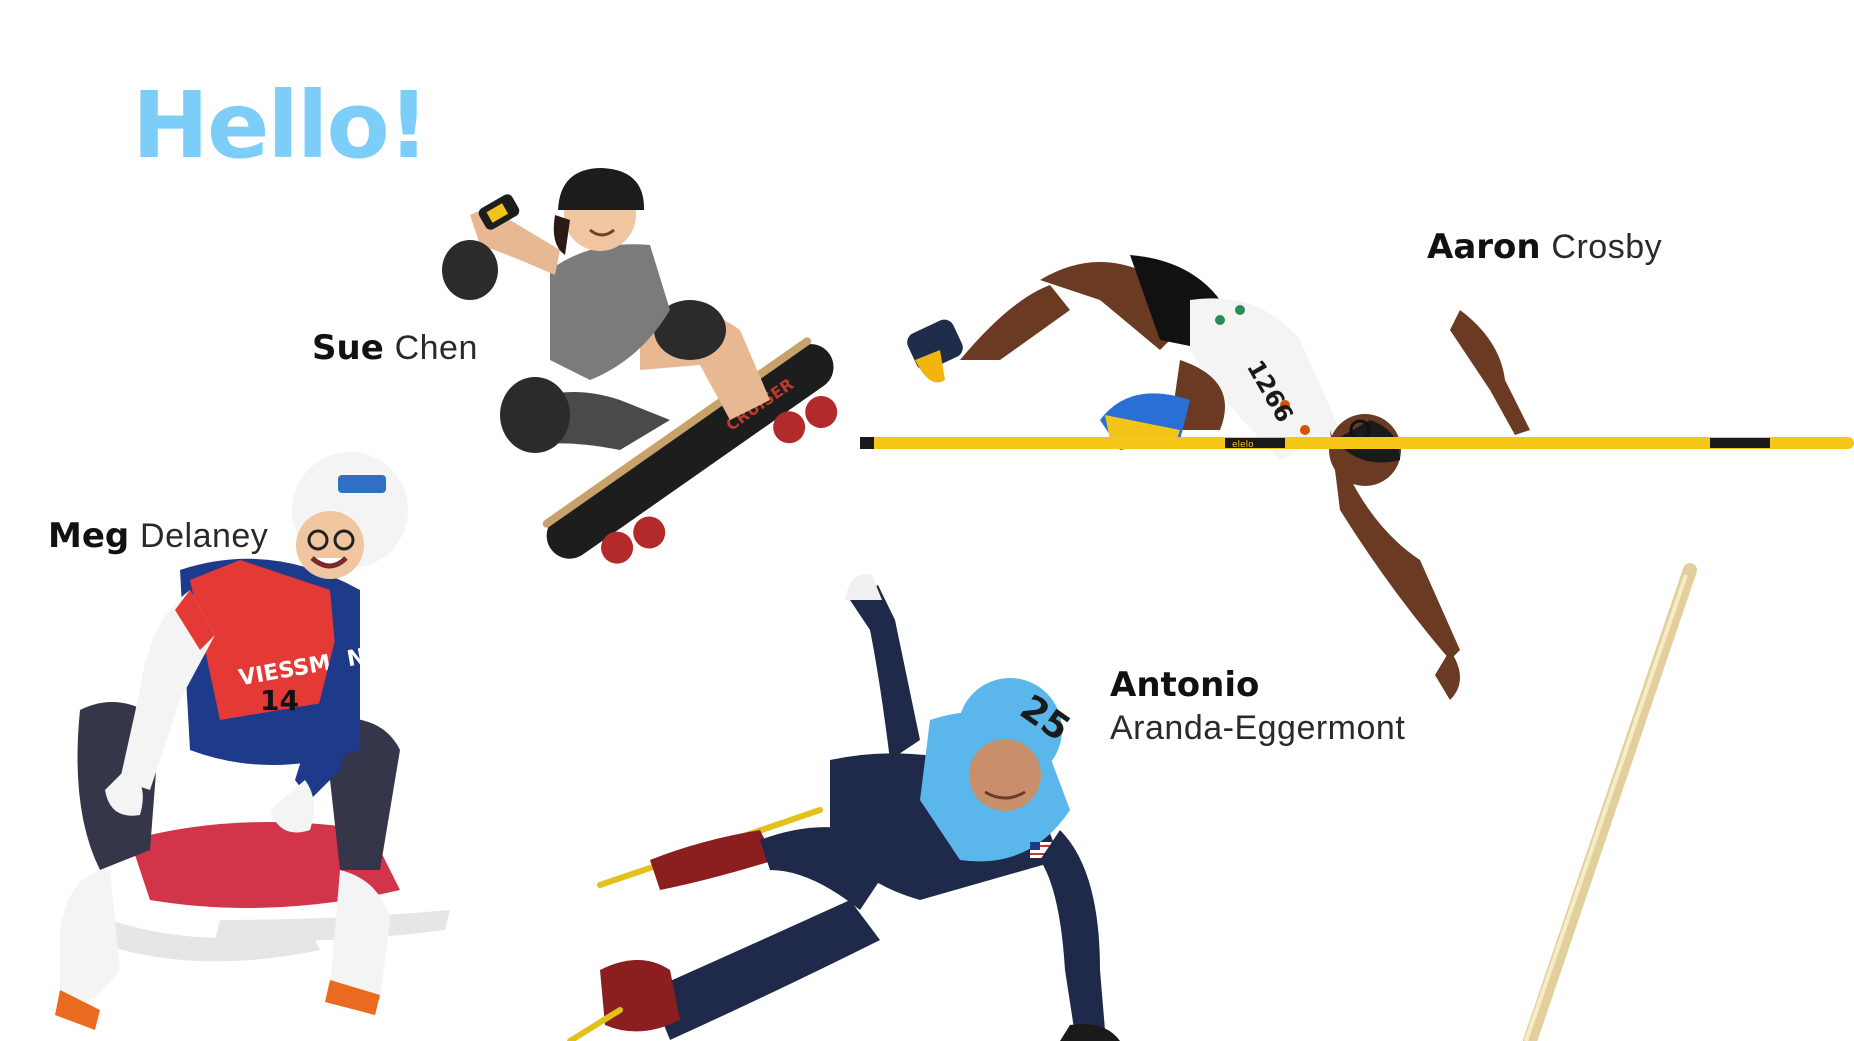 The width and height of the screenshot is (1854, 1041). Describe the element at coordinates (1357, 443) in the screenshot. I see `high-jump-bar` at that location.